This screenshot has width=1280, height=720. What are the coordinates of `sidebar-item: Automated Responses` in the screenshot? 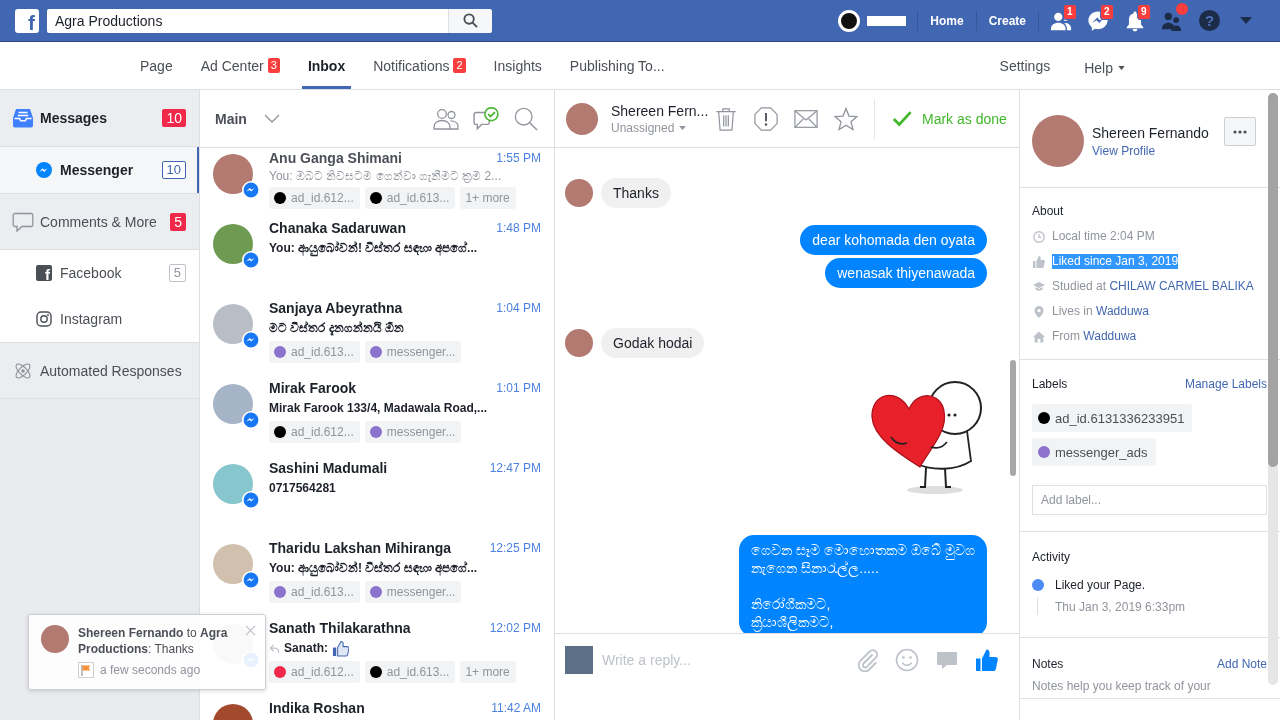 It's located at (99, 370).